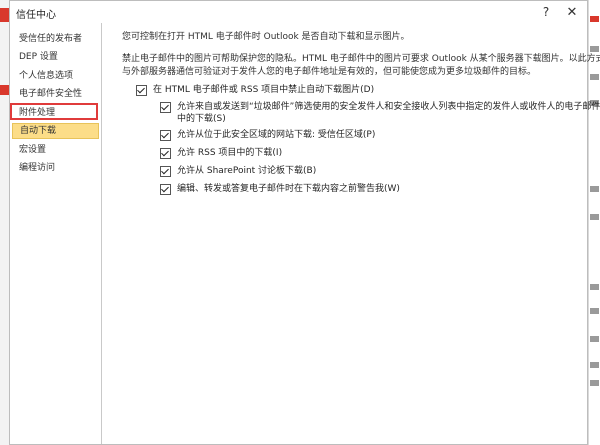 Image resolution: width=600 pixels, height=445 pixels. Describe the element at coordinates (165, 171) in the screenshot. I see `allow-sharepoint-download-checkbox` at that location.